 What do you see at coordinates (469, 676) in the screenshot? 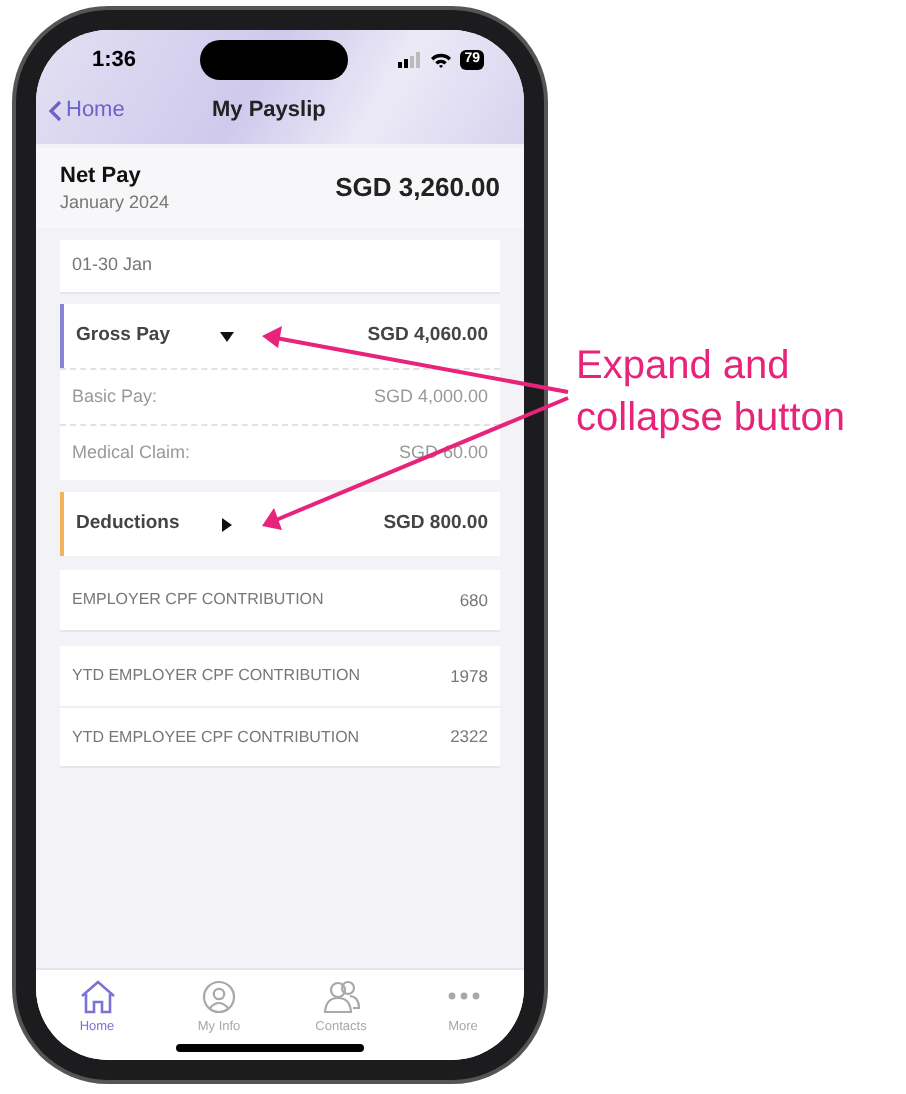
I see `row-value: 1978` at bounding box center [469, 676].